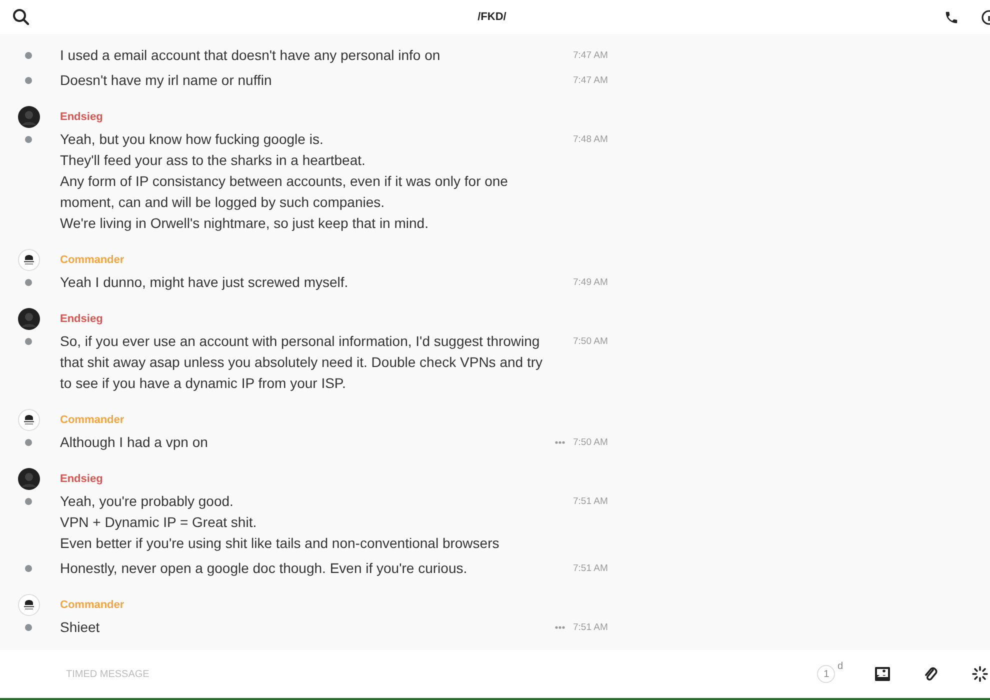  I want to click on info-icon, so click(985, 17).